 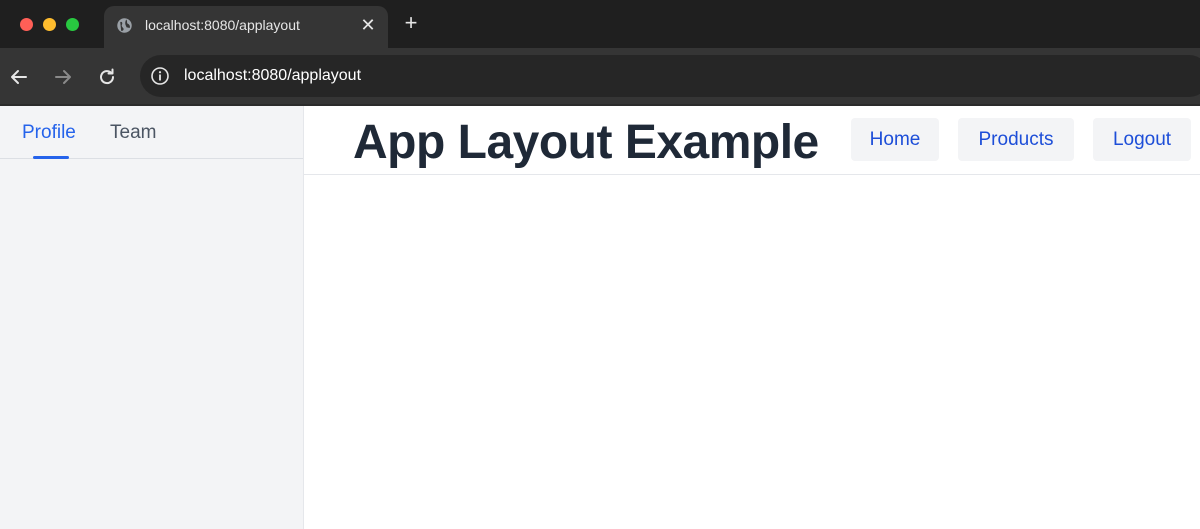 What do you see at coordinates (600, 24) in the screenshot?
I see `browser-tab-strip: localhost:8080/applayout ✕ +` at bounding box center [600, 24].